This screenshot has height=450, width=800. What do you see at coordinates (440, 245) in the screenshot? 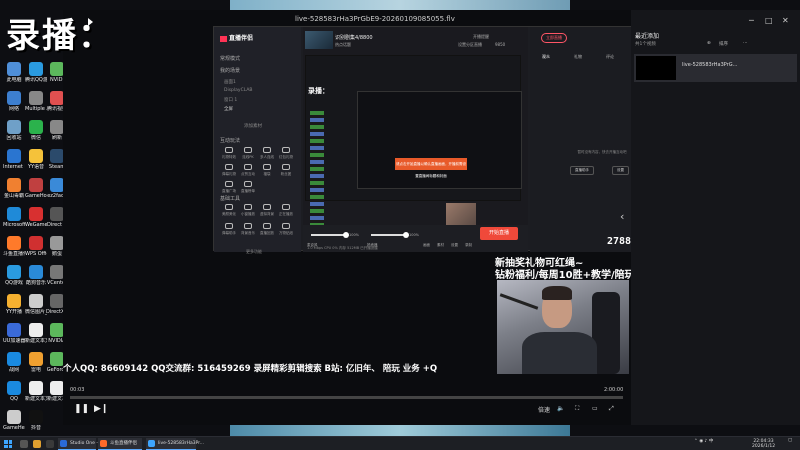
I see `ctrl-source: 素材` at bounding box center [440, 245].